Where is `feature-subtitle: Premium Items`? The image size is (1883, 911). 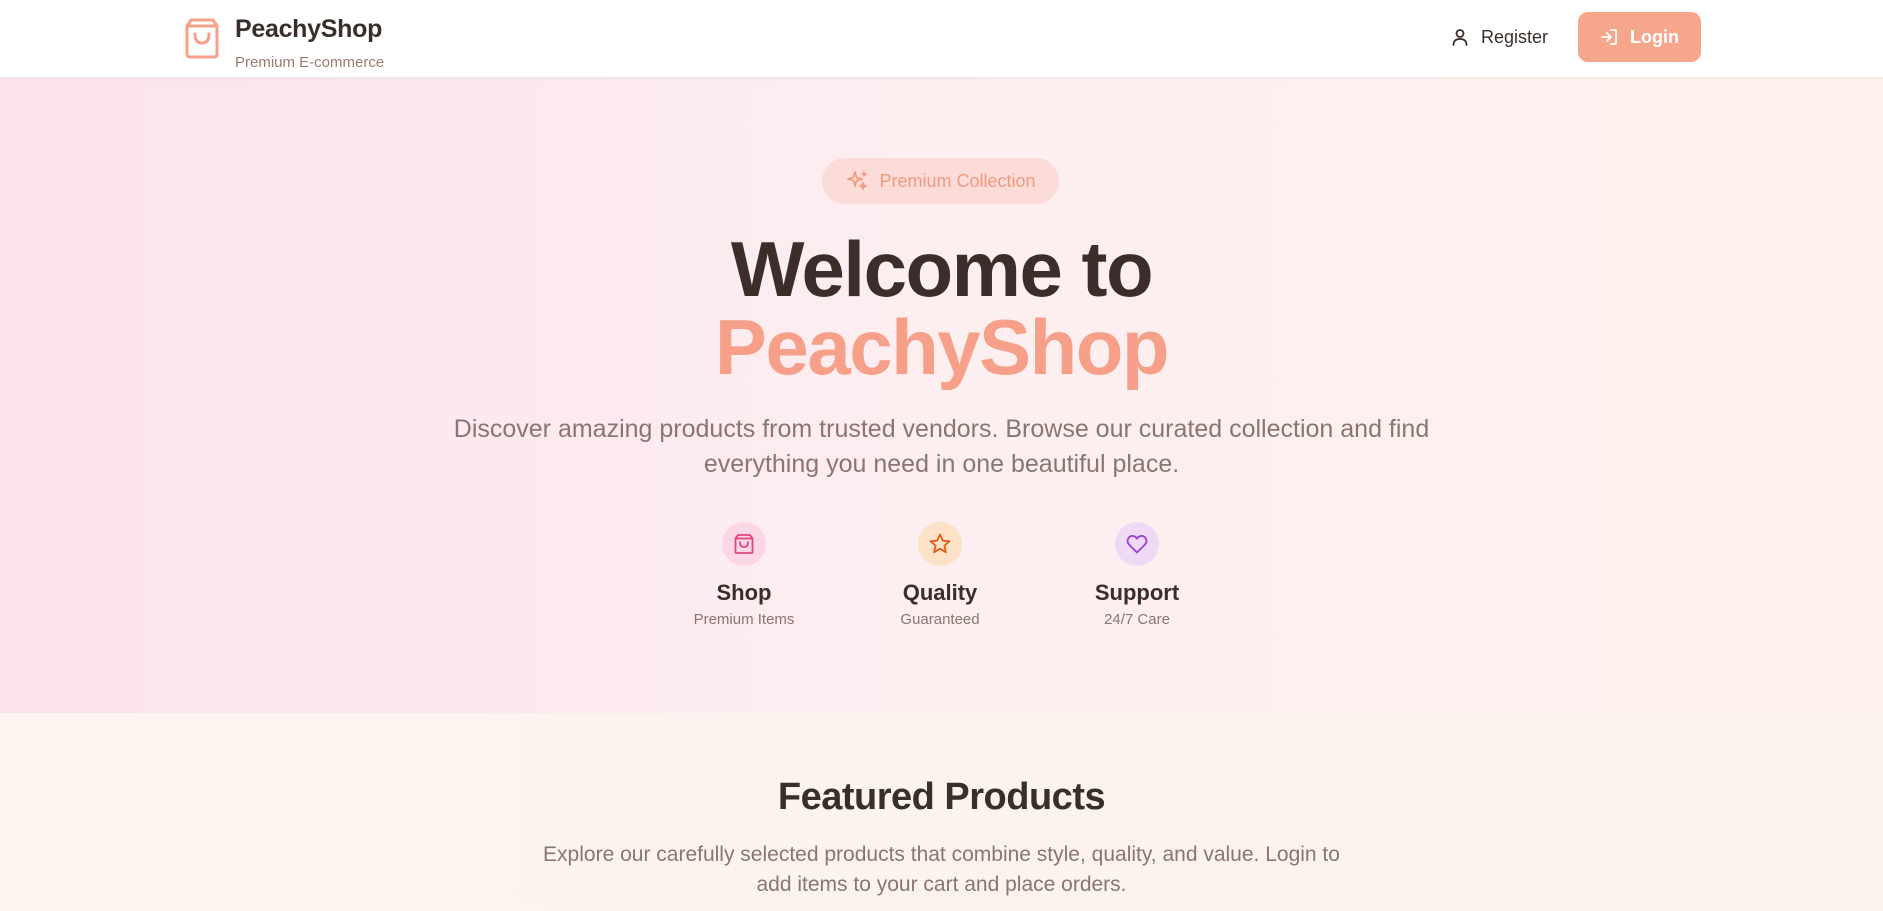
feature-subtitle: Premium Items is located at coordinates (744, 619).